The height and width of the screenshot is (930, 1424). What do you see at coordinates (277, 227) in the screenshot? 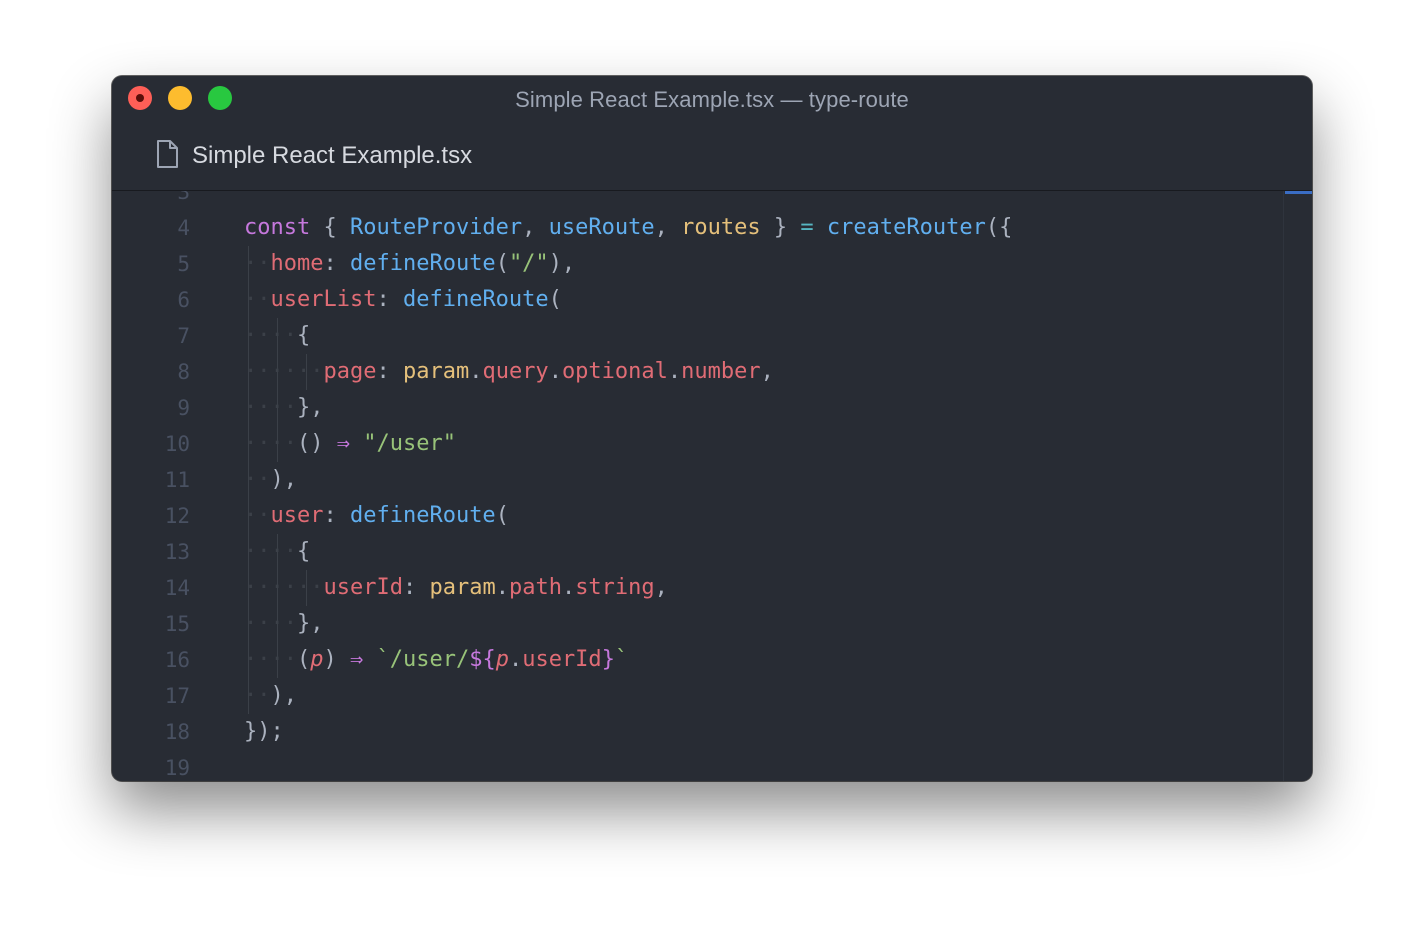
I see `code-token: const` at bounding box center [277, 227].